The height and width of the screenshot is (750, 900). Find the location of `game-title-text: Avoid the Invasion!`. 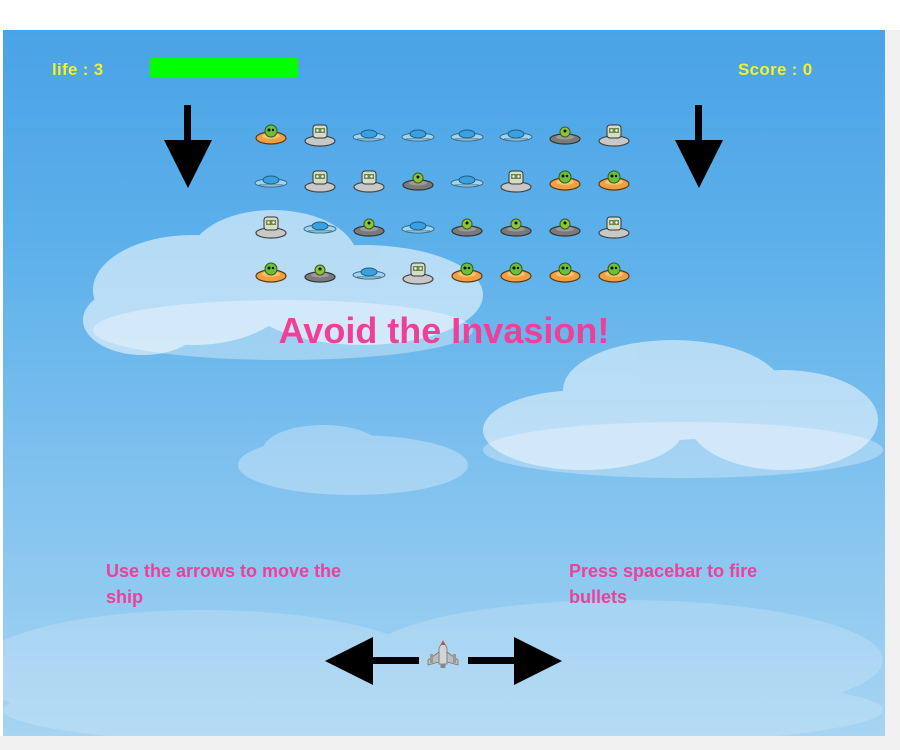

game-title-text: Avoid the Invasion! is located at coordinates (444, 330).